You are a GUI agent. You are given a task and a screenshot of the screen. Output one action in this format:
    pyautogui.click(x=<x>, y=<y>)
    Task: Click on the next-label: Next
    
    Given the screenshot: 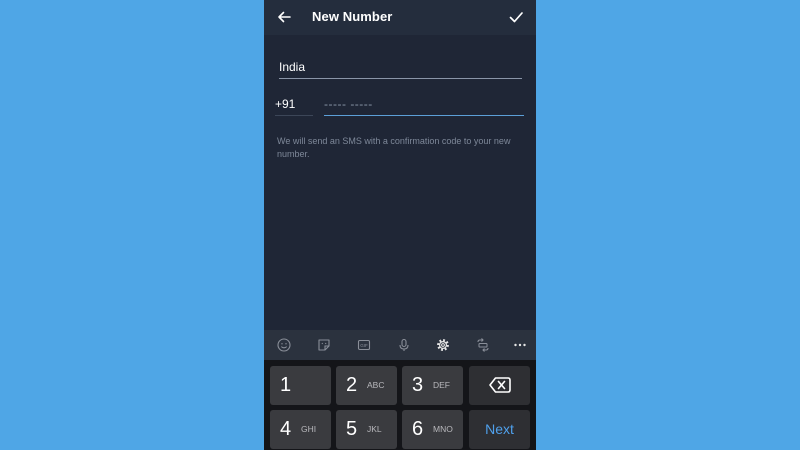 What is the action you would take?
    pyautogui.click(x=499, y=429)
    